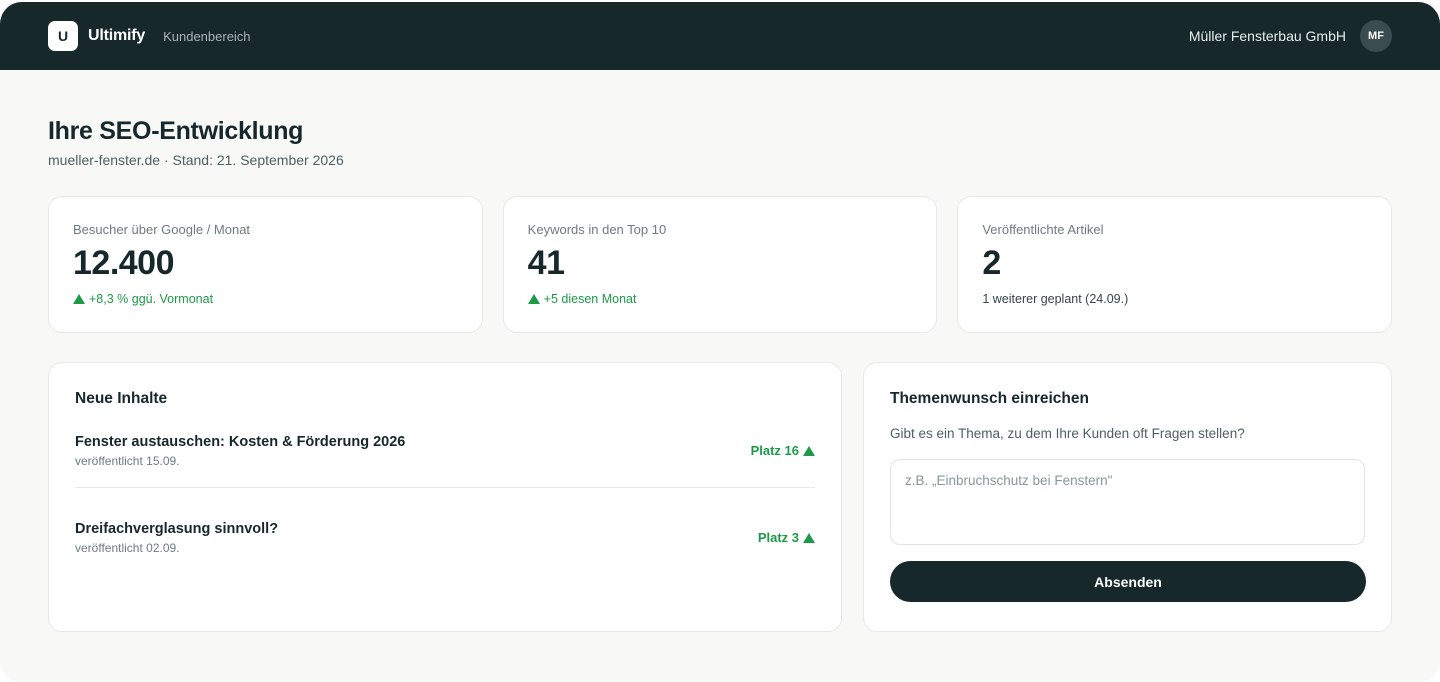 This screenshot has width=1440, height=682. I want to click on page-title: Ihre SEO-Entwicklung, so click(176, 131).